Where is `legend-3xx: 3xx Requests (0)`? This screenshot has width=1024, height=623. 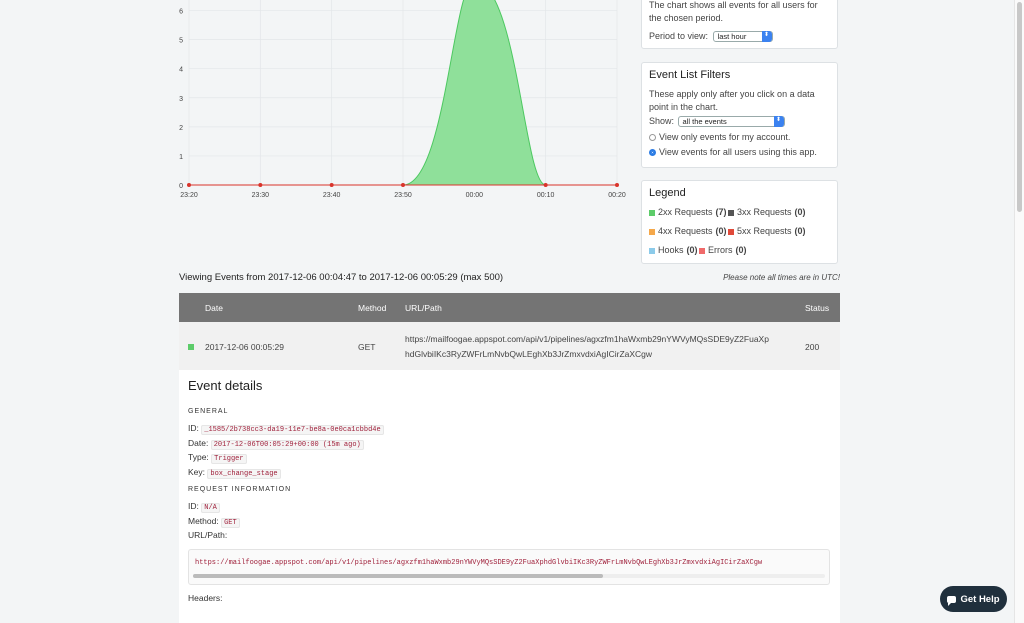 legend-3xx: 3xx Requests (0) is located at coordinates (767, 212).